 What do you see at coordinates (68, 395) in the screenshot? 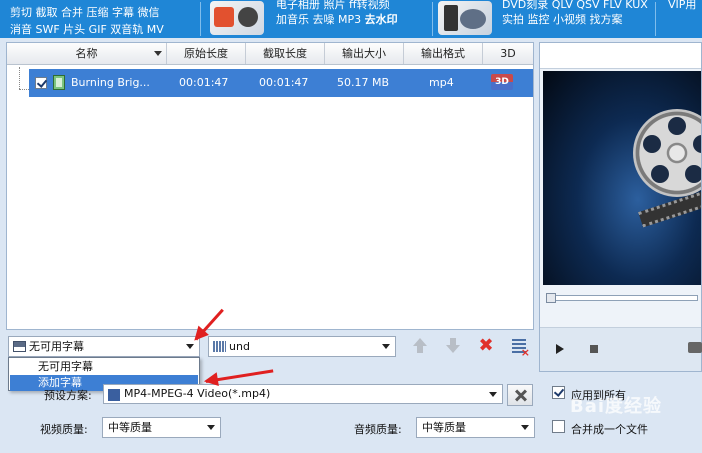
I see `preset-label: 预设方案:` at bounding box center [68, 395].